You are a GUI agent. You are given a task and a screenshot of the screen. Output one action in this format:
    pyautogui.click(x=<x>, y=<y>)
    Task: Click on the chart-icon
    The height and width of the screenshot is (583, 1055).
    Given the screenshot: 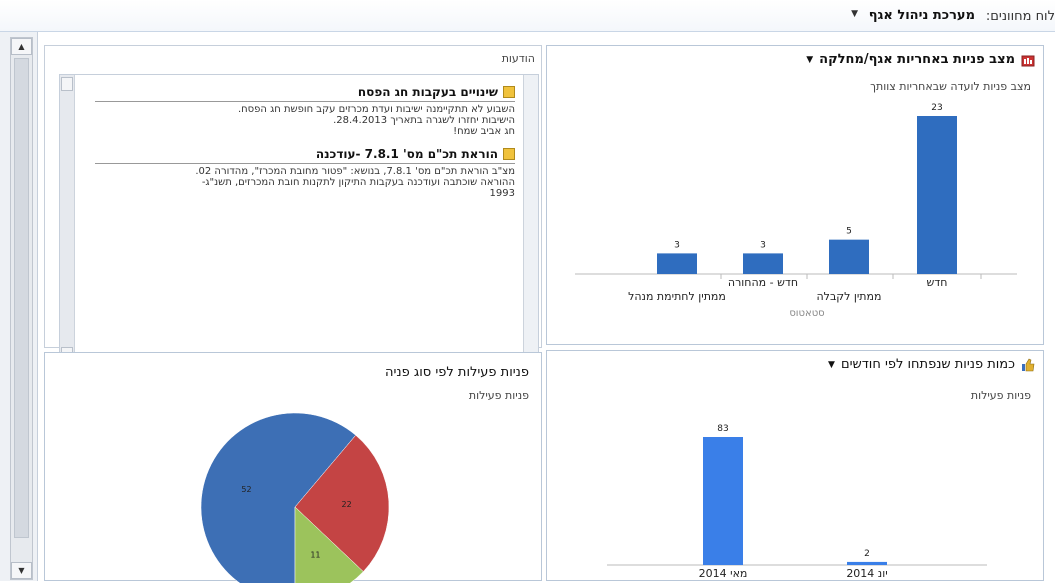 What is the action you would take?
    pyautogui.click(x=1028, y=60)
    